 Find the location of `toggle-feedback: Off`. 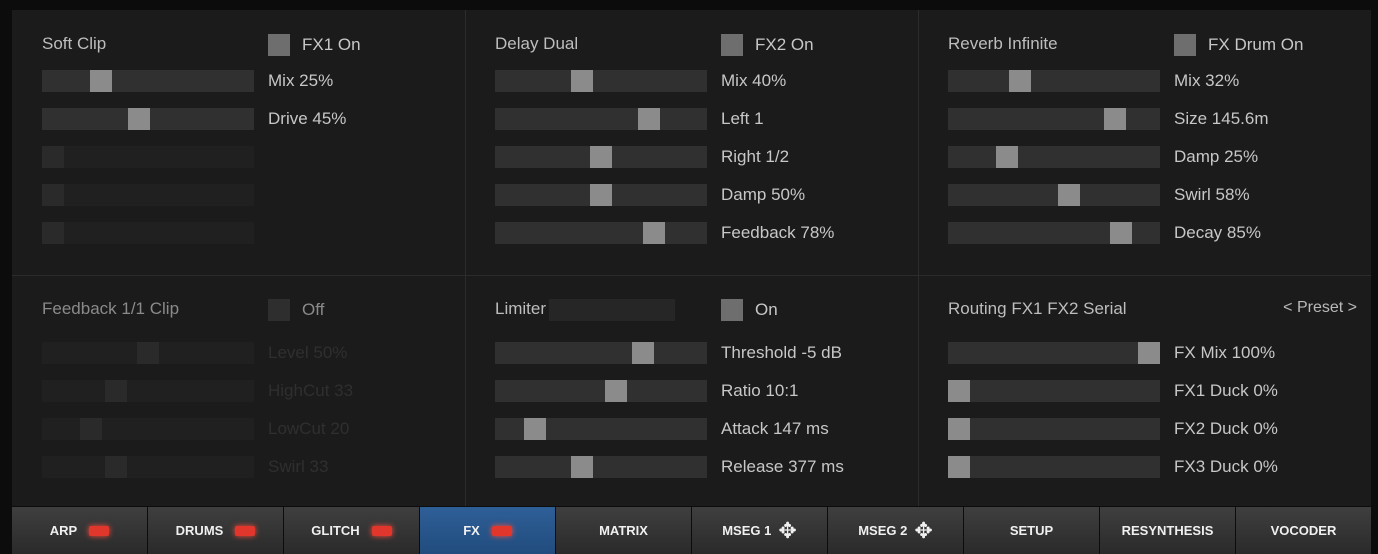

toggle-feedback: Off is located at coordinates (296, 310).